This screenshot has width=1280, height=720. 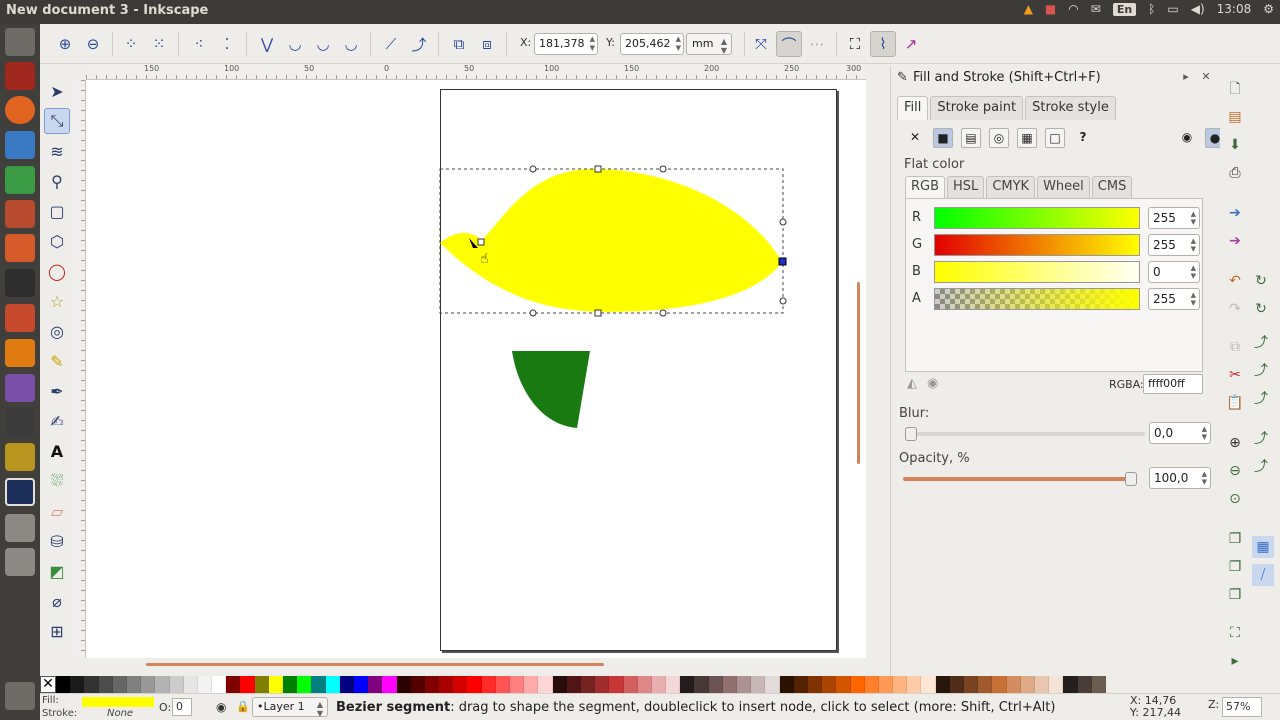 I want to click on dropper-tool-icon: ⌀, so click(x=57, y=601).